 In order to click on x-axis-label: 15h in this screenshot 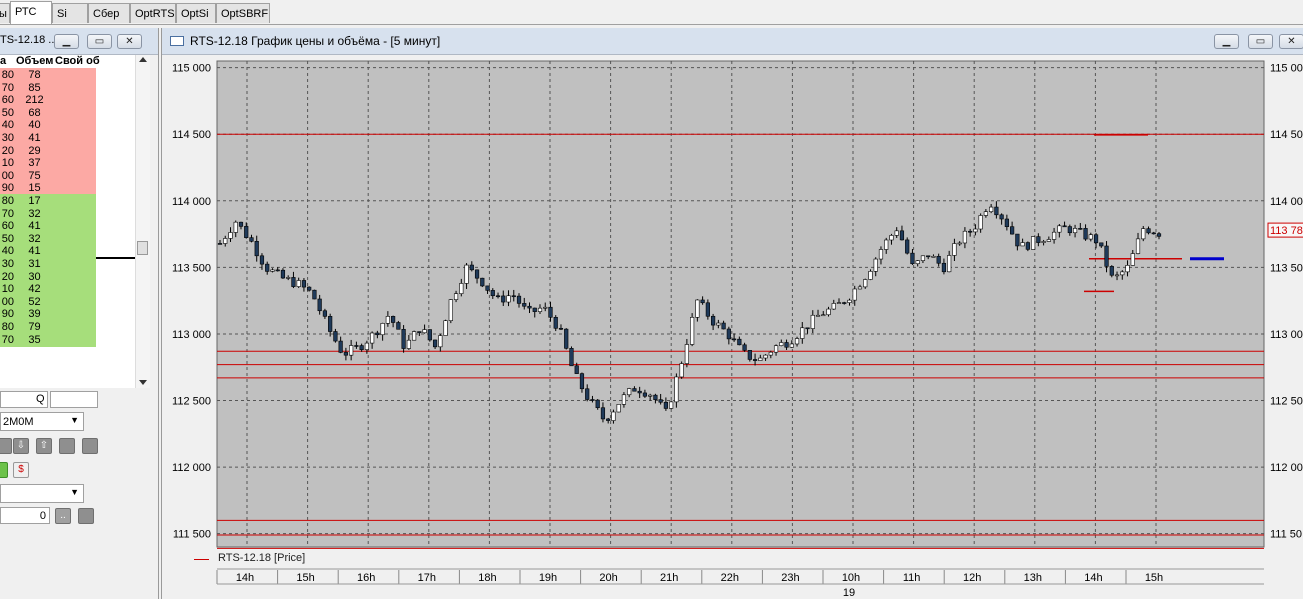, I will do `click(305, 578)`.